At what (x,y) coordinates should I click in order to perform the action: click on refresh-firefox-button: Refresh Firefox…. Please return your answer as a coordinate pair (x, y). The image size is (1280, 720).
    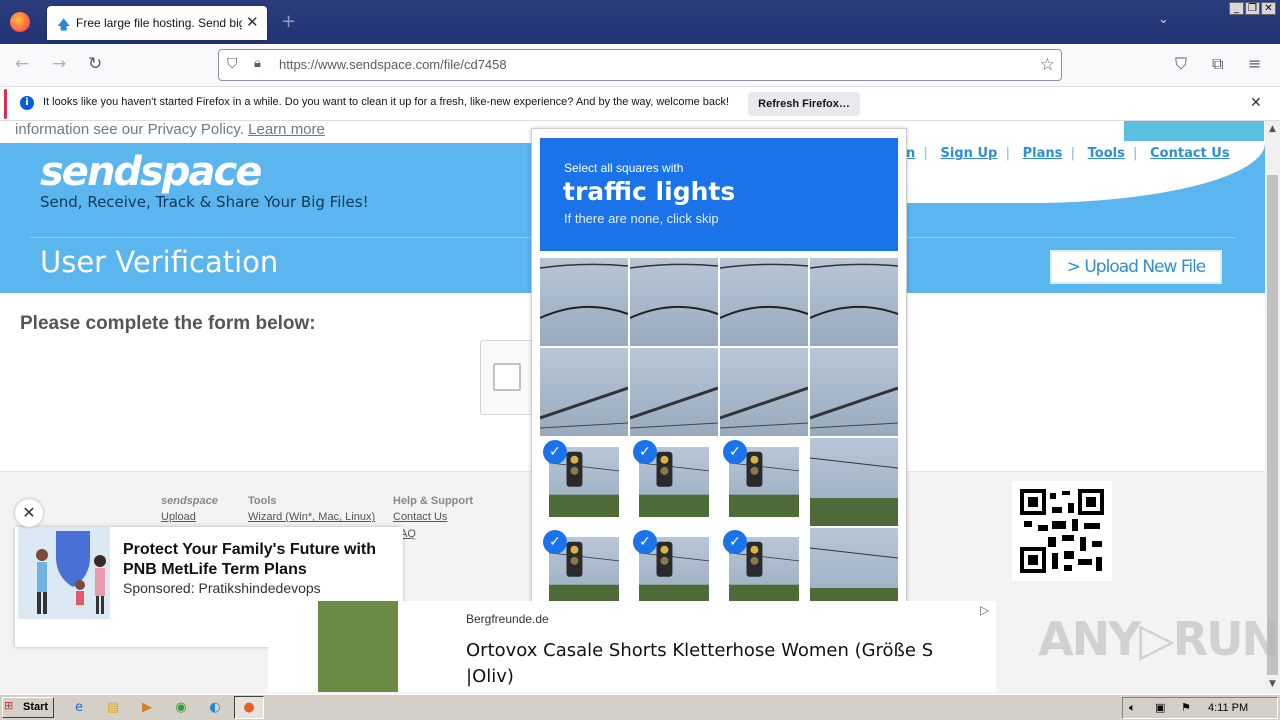
    Looking at the image, I should click on (804, 104).